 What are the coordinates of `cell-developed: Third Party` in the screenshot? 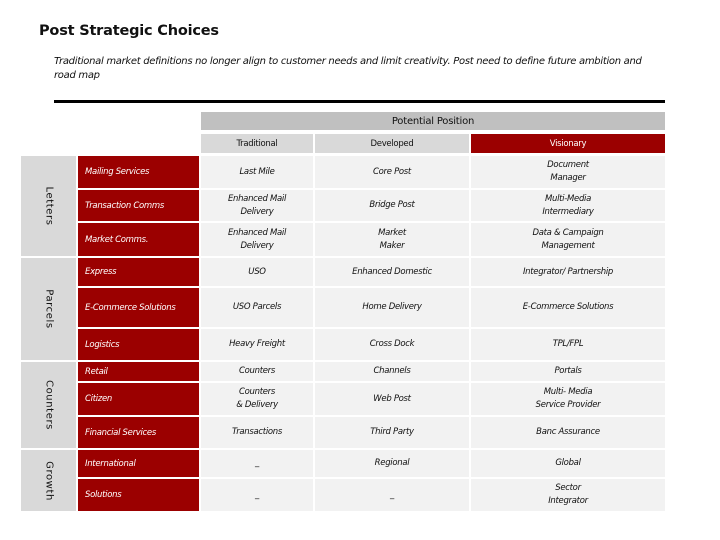 It's located at (392, 432).